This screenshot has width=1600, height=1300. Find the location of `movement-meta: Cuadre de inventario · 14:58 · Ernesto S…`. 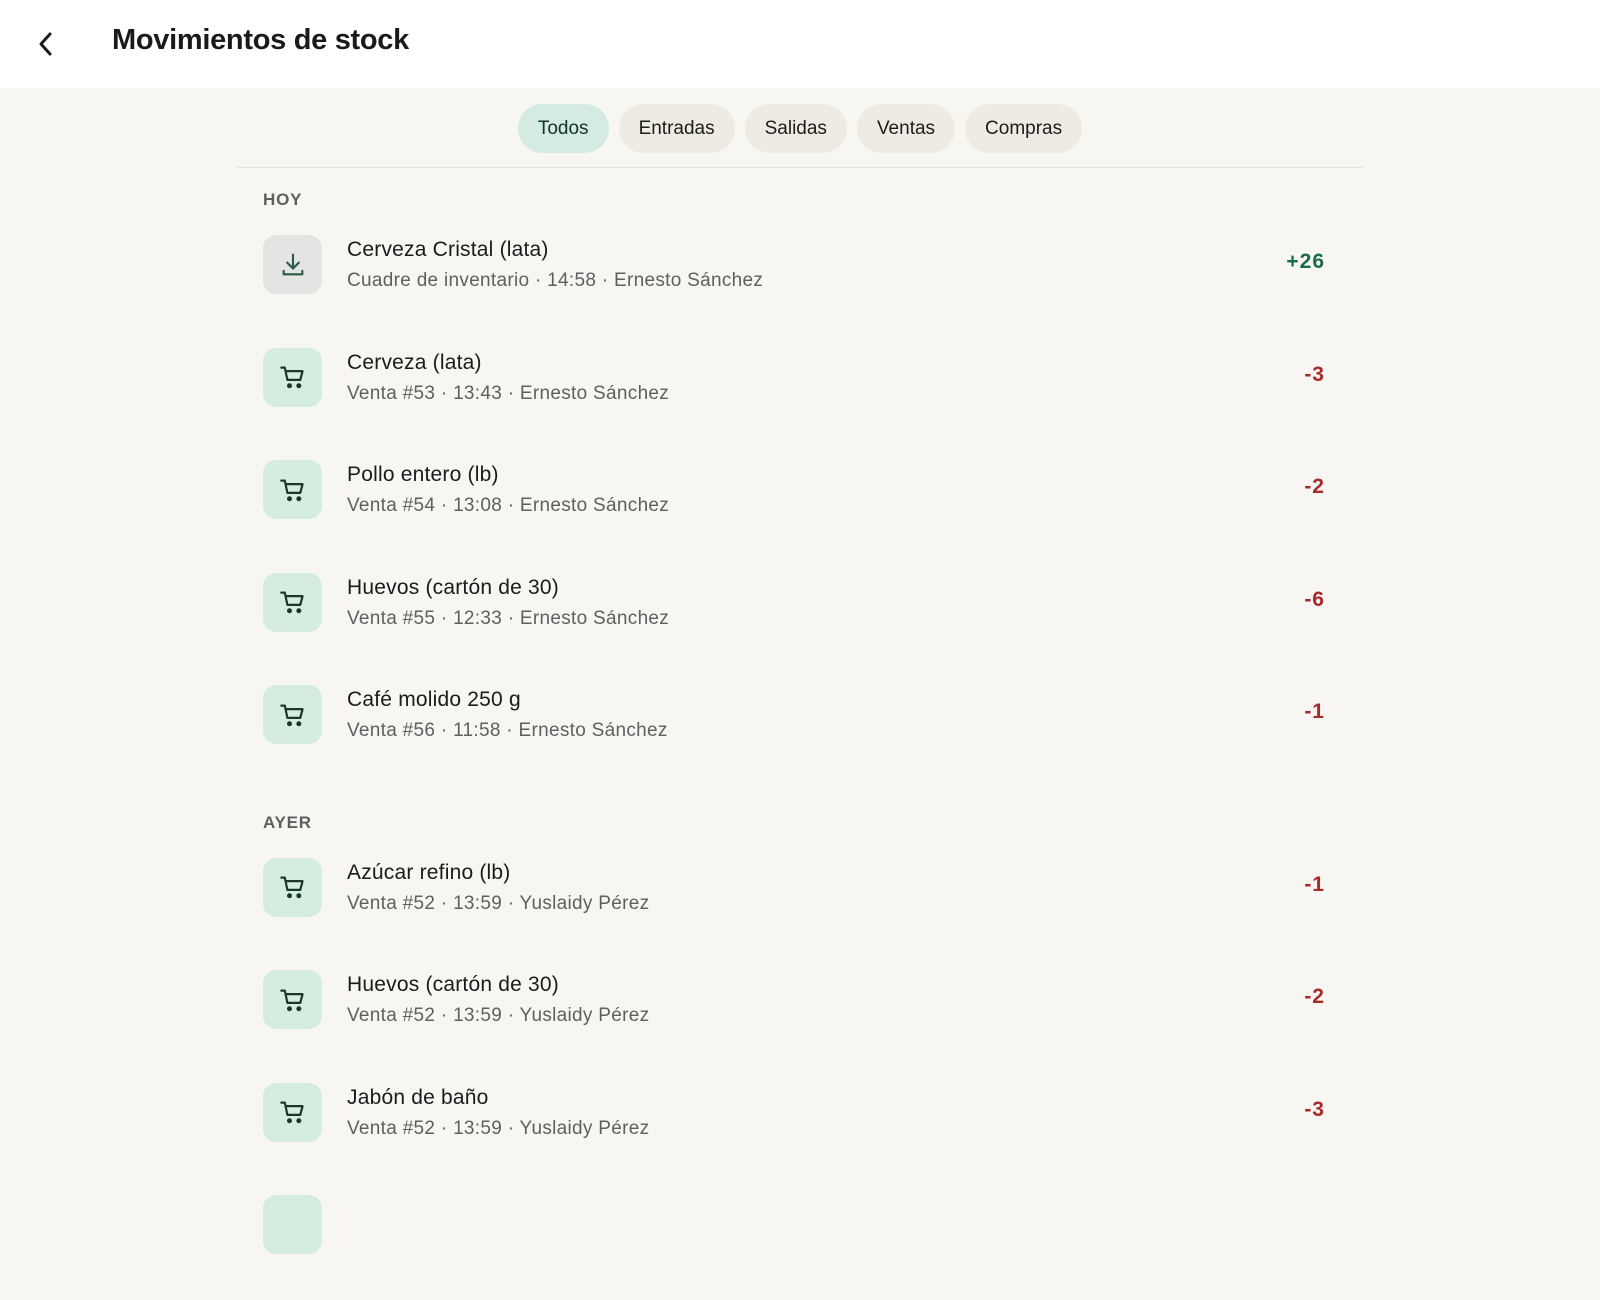

movement-meta: Cuadre de inventario · 14:58 · Ernesto S… is located at coordinates (555, 280).